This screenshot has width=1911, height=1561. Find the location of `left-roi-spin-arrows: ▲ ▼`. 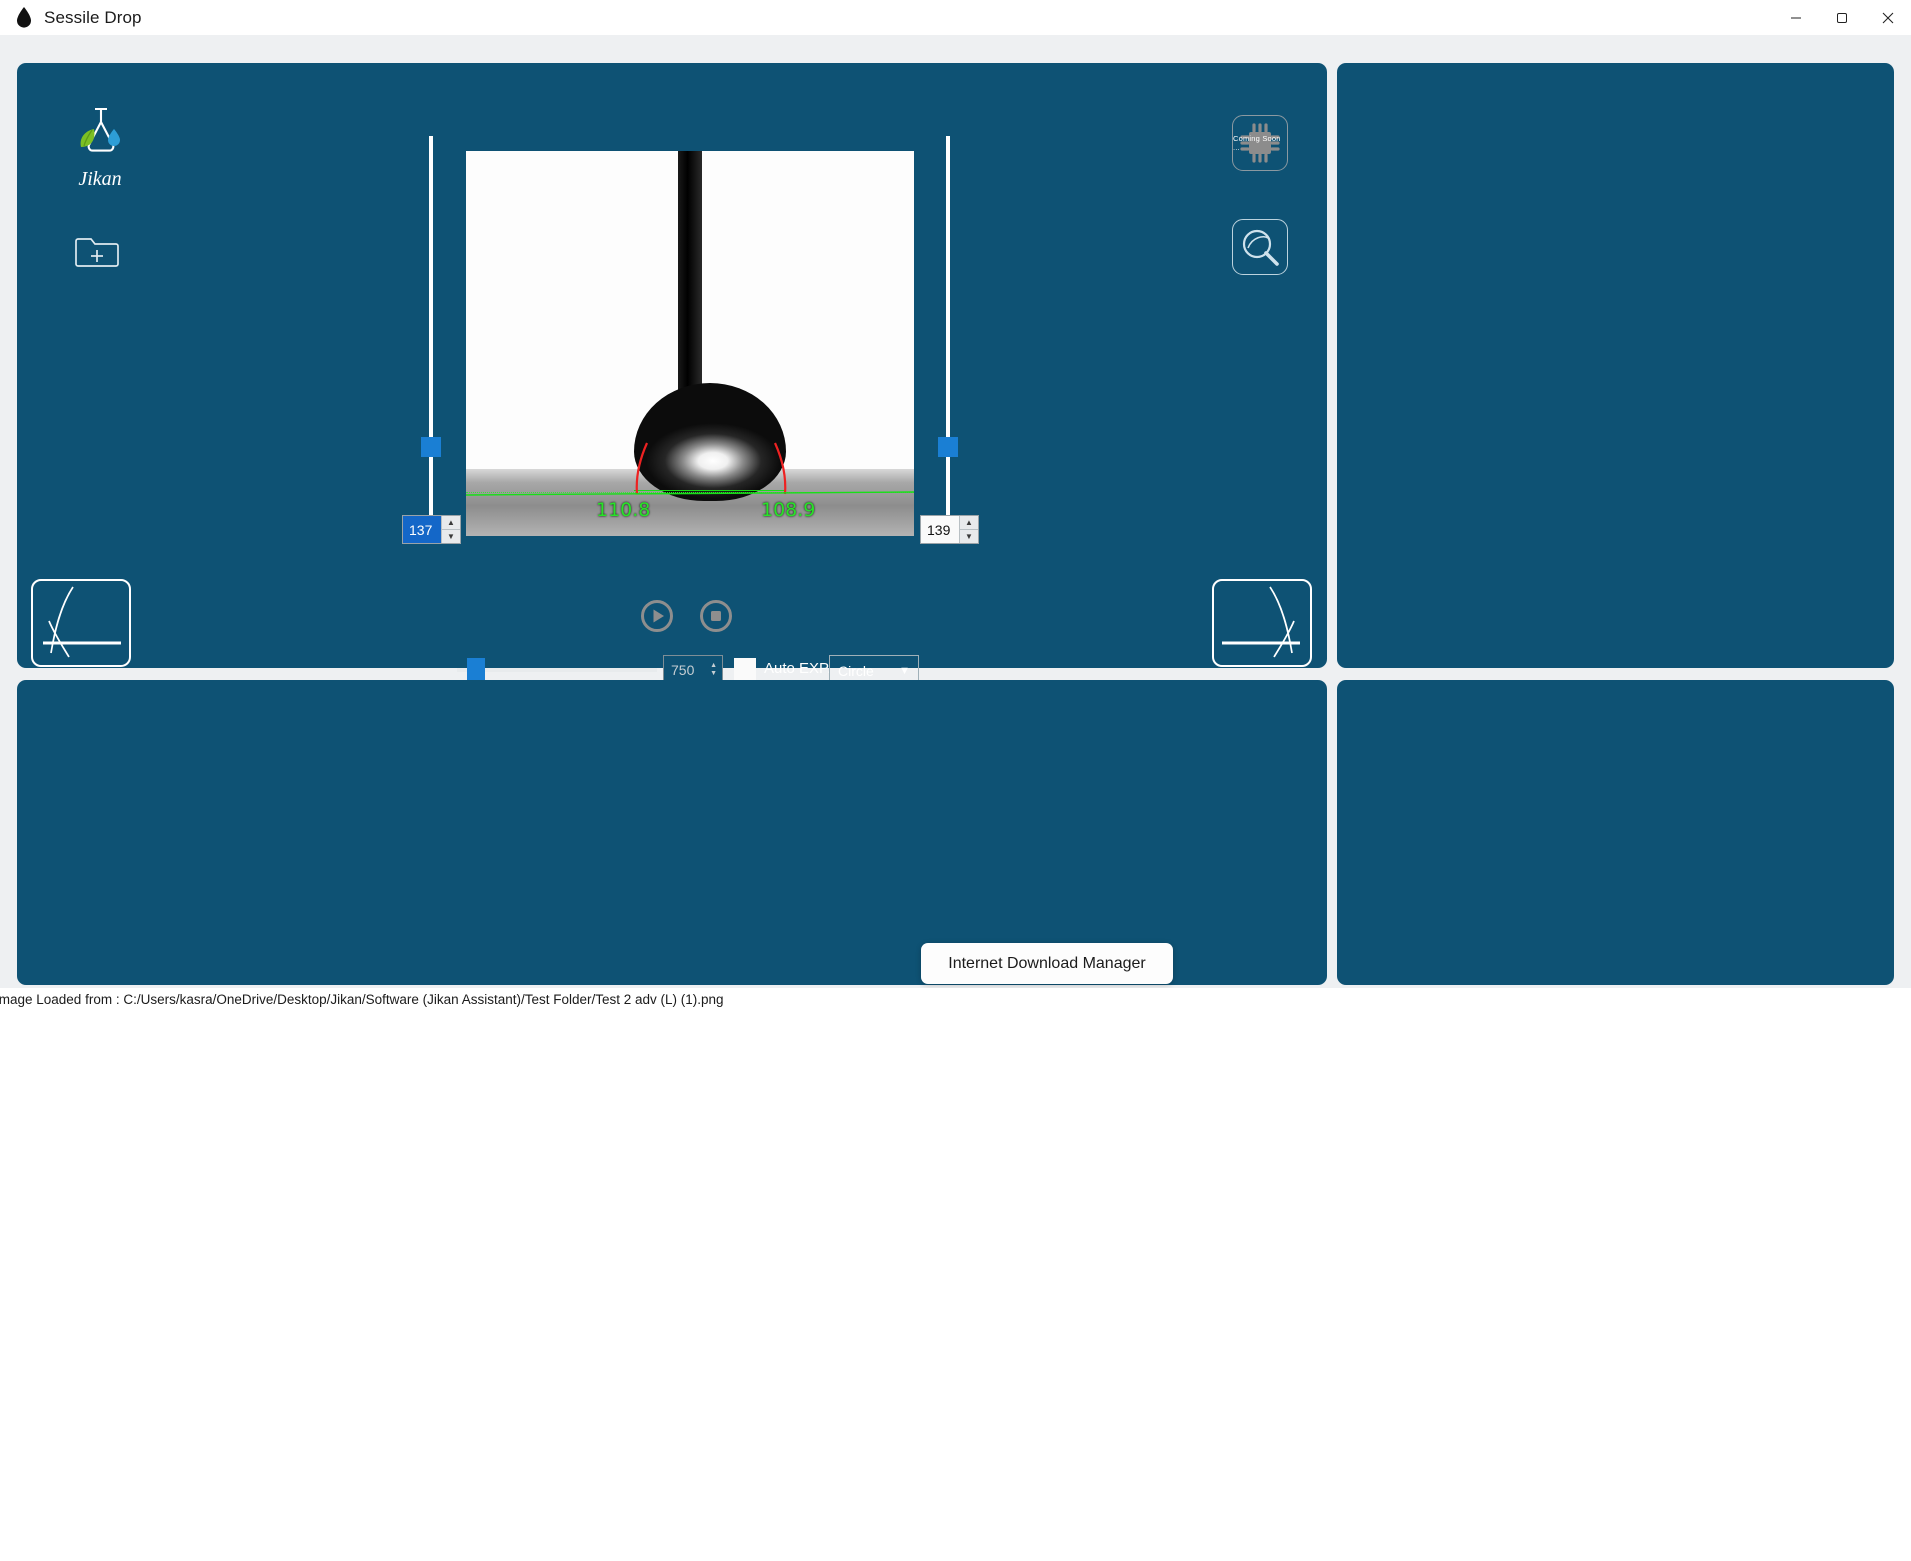

left-roi-spin-arrows: ▲ ▼ is located at coordinates (450, 529).